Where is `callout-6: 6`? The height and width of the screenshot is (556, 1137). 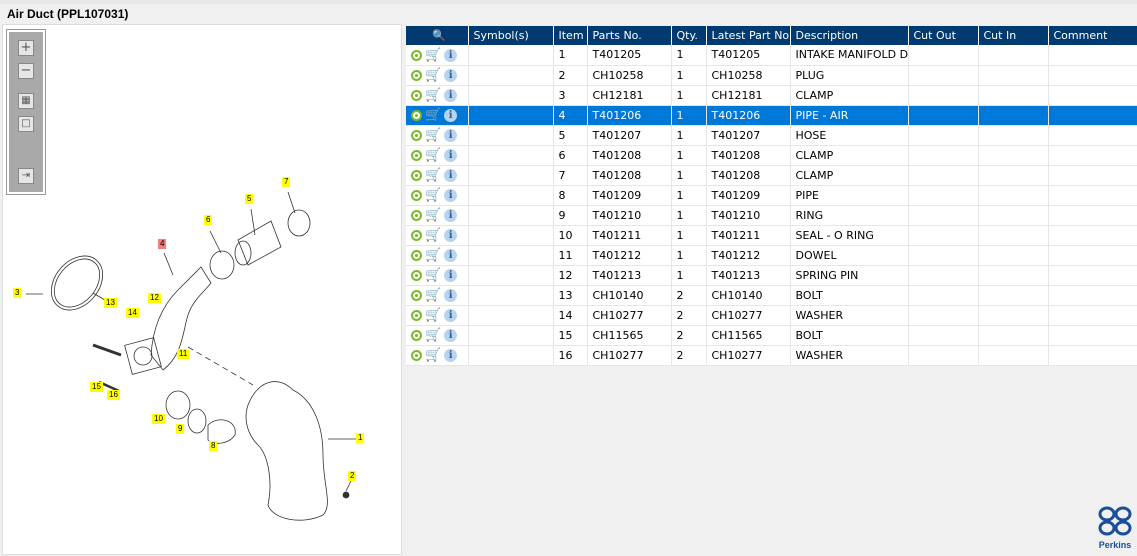 callout-6: 6 is located at coordinates (208, 220).